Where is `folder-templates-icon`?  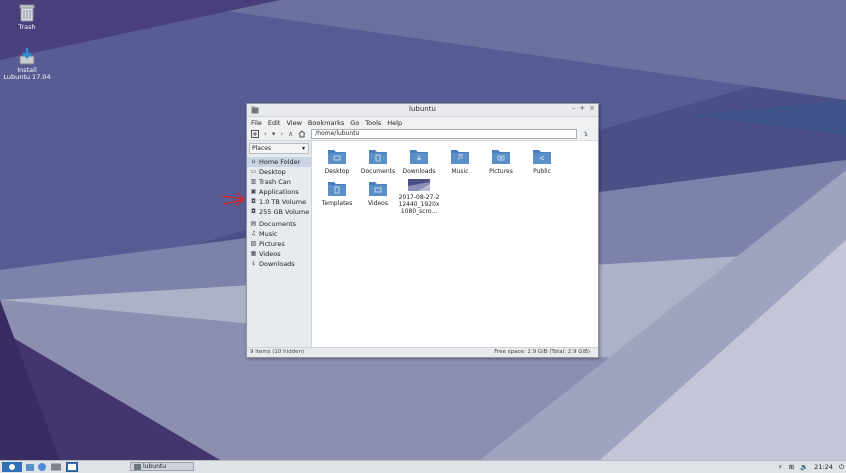 folder-templates-icon is located at coordinates (337, 189).